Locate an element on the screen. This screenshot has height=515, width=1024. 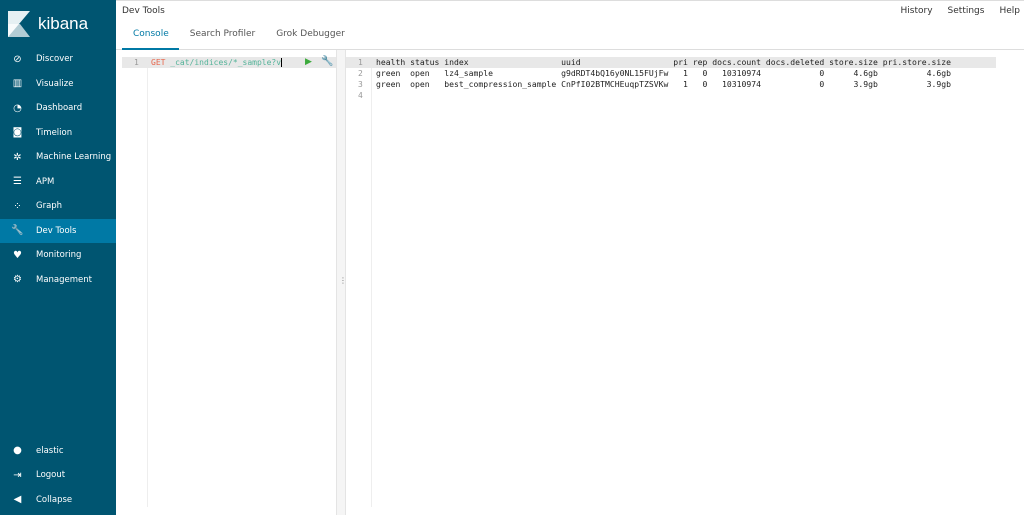
sidebar-item-collapse: ◀ Collapse is located at coordinates (58, 500).